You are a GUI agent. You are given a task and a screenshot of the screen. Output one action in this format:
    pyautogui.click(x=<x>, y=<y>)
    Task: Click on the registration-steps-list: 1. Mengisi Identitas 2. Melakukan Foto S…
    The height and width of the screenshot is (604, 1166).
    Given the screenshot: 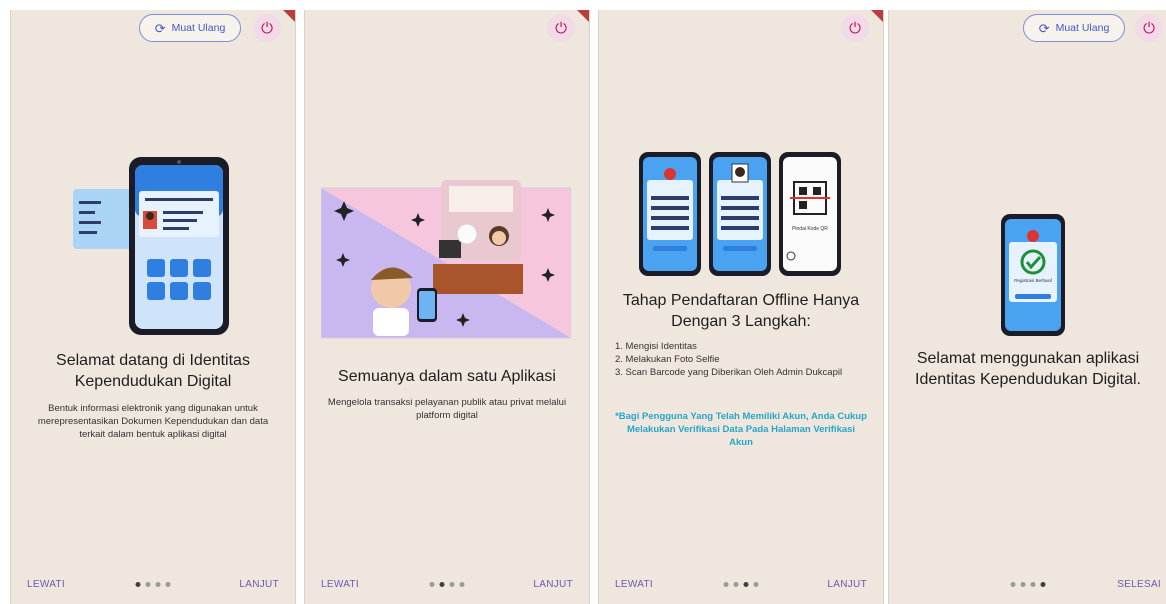 What is the action you would take?
    pyautogui.click(x=741, y=359)
    